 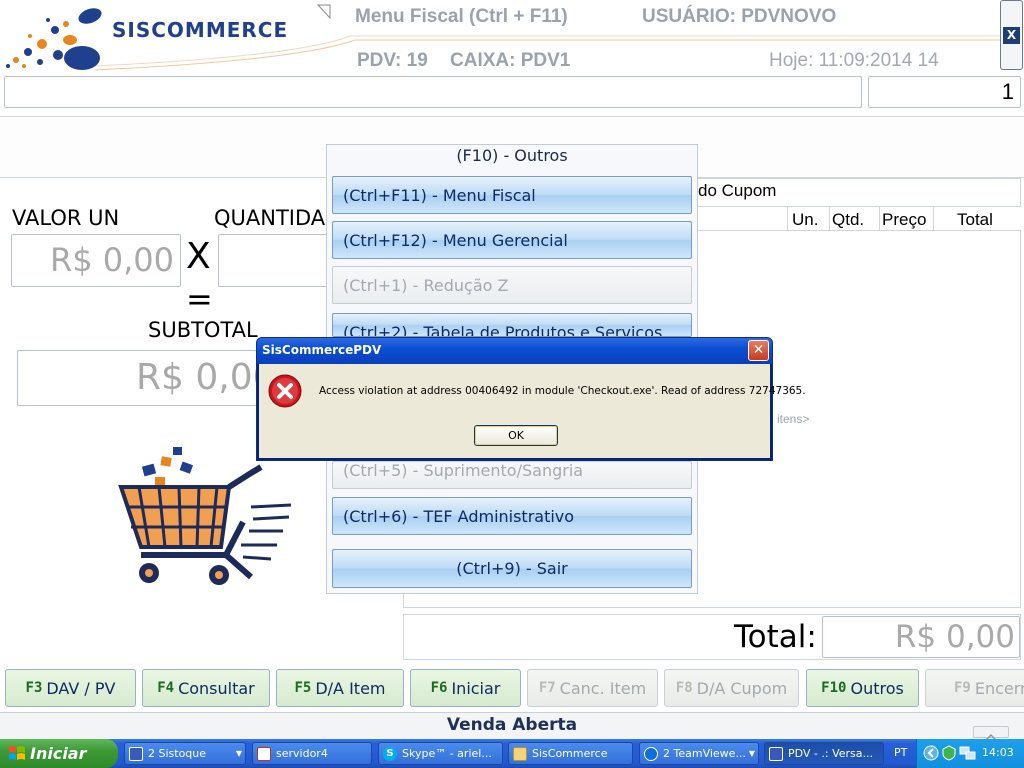 What do you see at coordinates (439, 688) in the screenshot?
I see `f6-key: F6` at bounding box center [439, 688].